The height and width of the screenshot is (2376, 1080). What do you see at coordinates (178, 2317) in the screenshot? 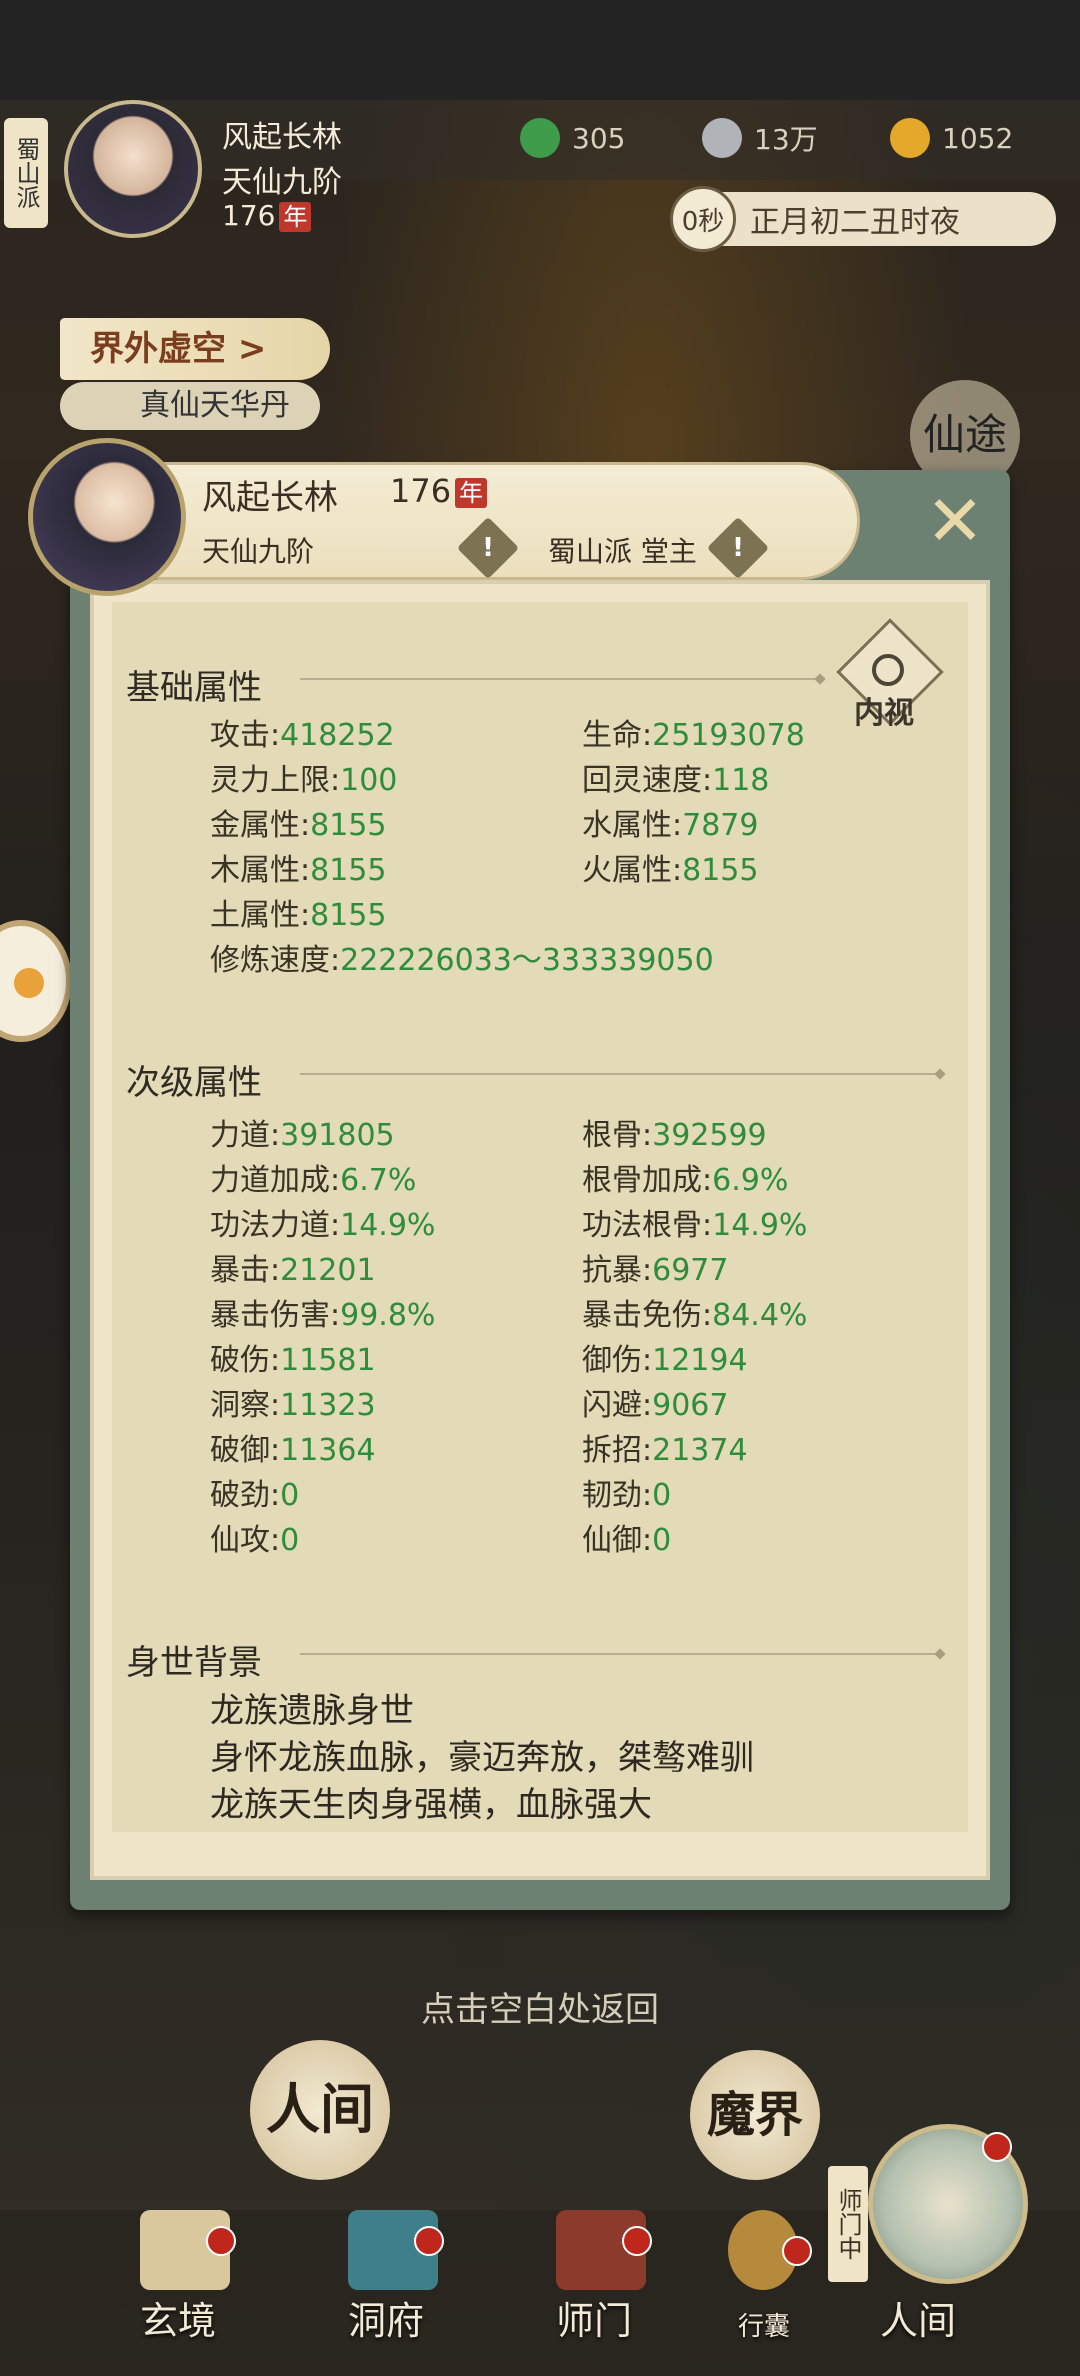
I see `nav-xuanjing: 玄境` at bounding box center [178, 2317].